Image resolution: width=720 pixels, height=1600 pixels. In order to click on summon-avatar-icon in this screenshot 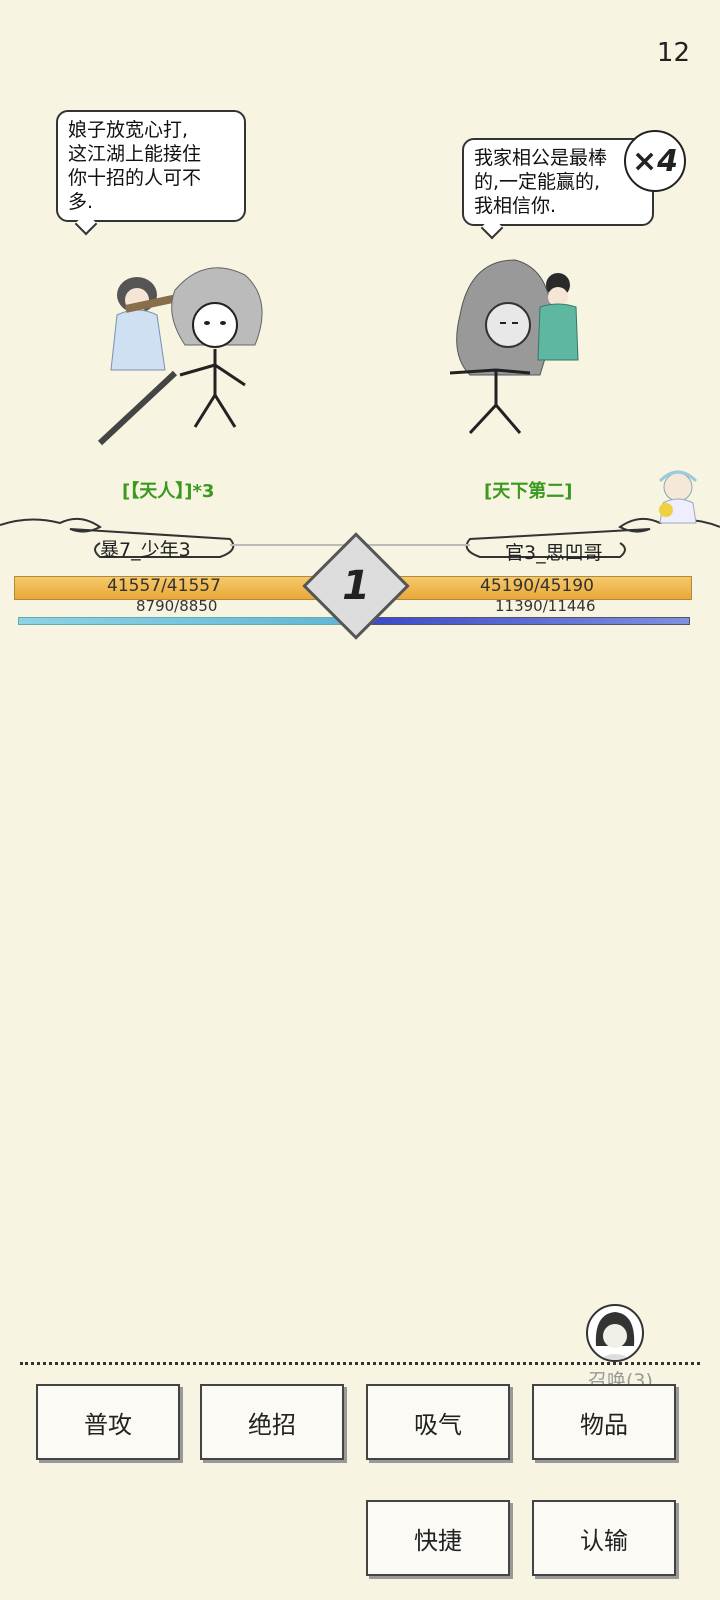, I will do `click(615, 1333)`.